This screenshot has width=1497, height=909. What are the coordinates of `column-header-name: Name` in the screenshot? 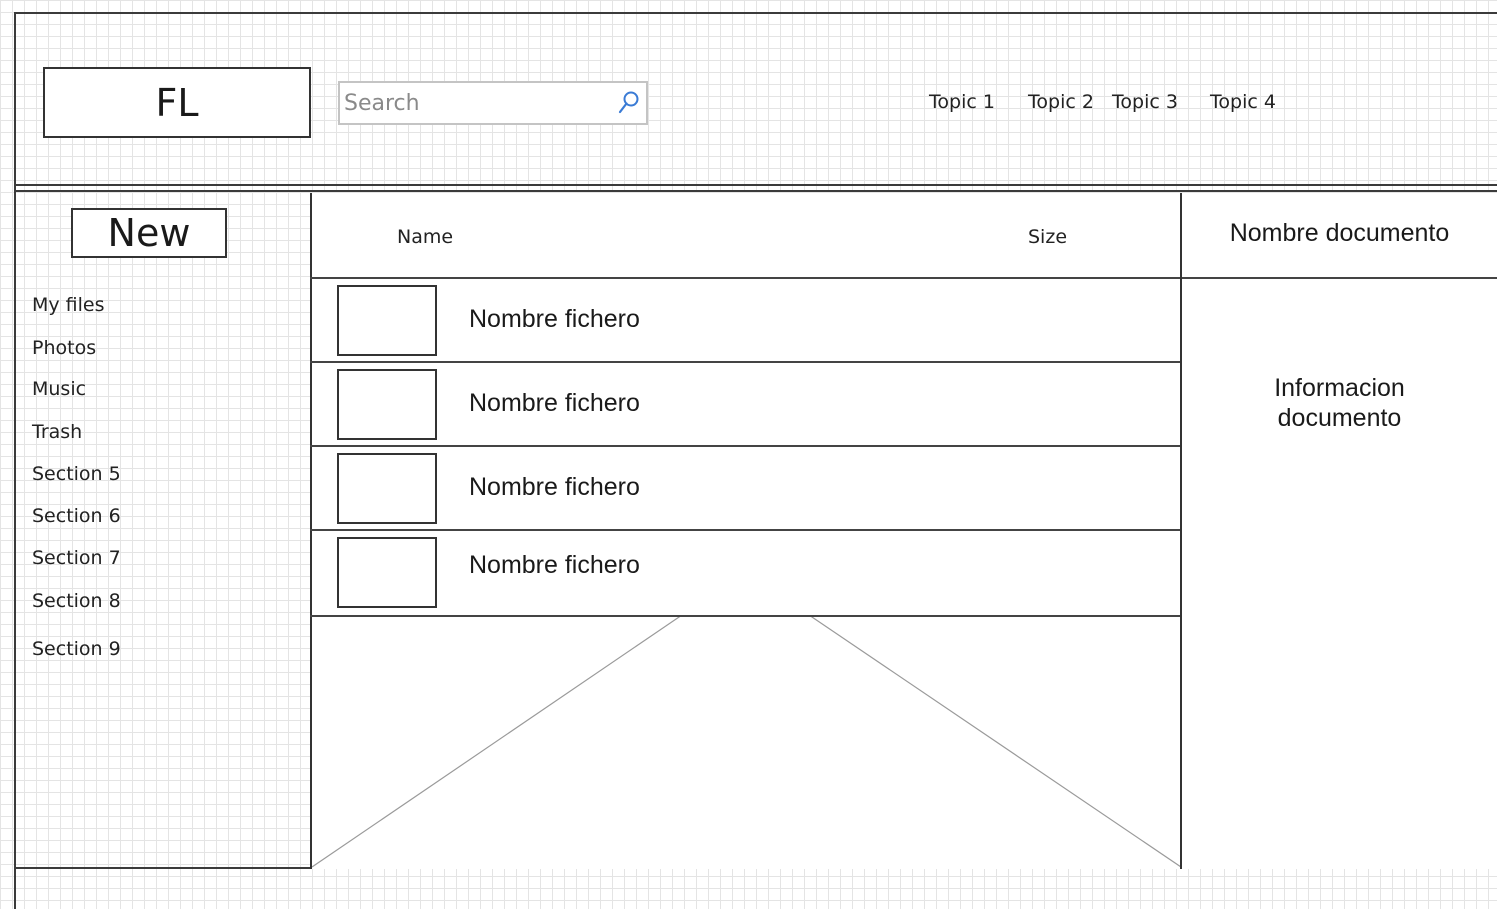 It's located at (425, 237).